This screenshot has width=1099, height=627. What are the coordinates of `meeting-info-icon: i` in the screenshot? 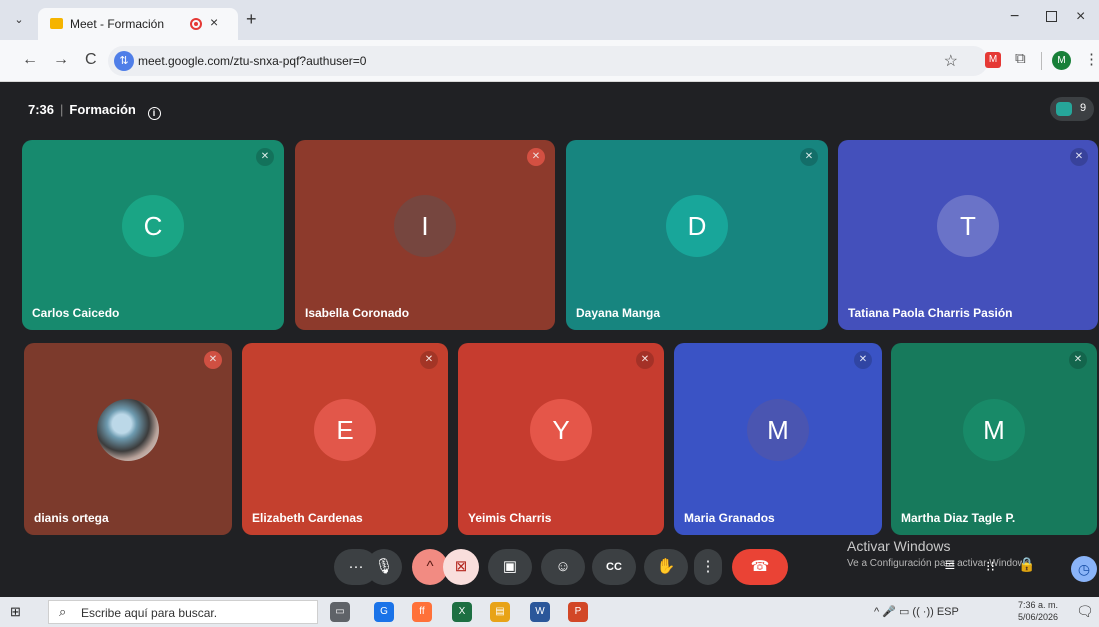 It's located at (154, 113).